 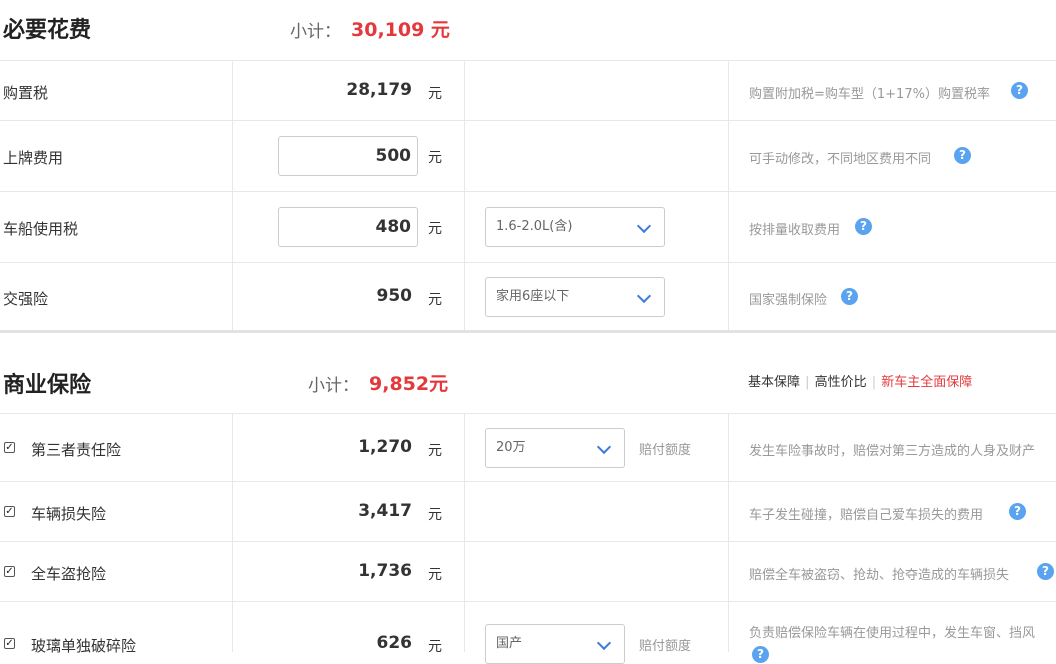 What do you see at coordinates (892, 451) in the screenshot?
I see `row-note: 发生车险事故时，赔偿对第三方造成的人身及财产` at bounding box center [892, 451].